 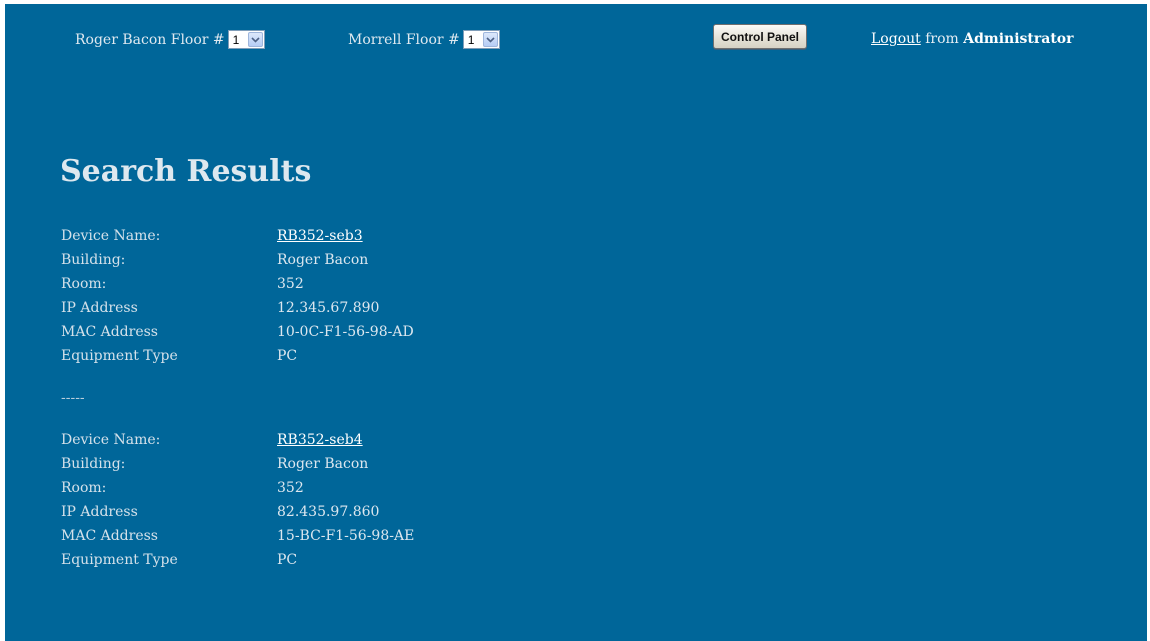 I want to click on device-name-row: Device Name: RB352-seb3, so click(x=237, y=236).